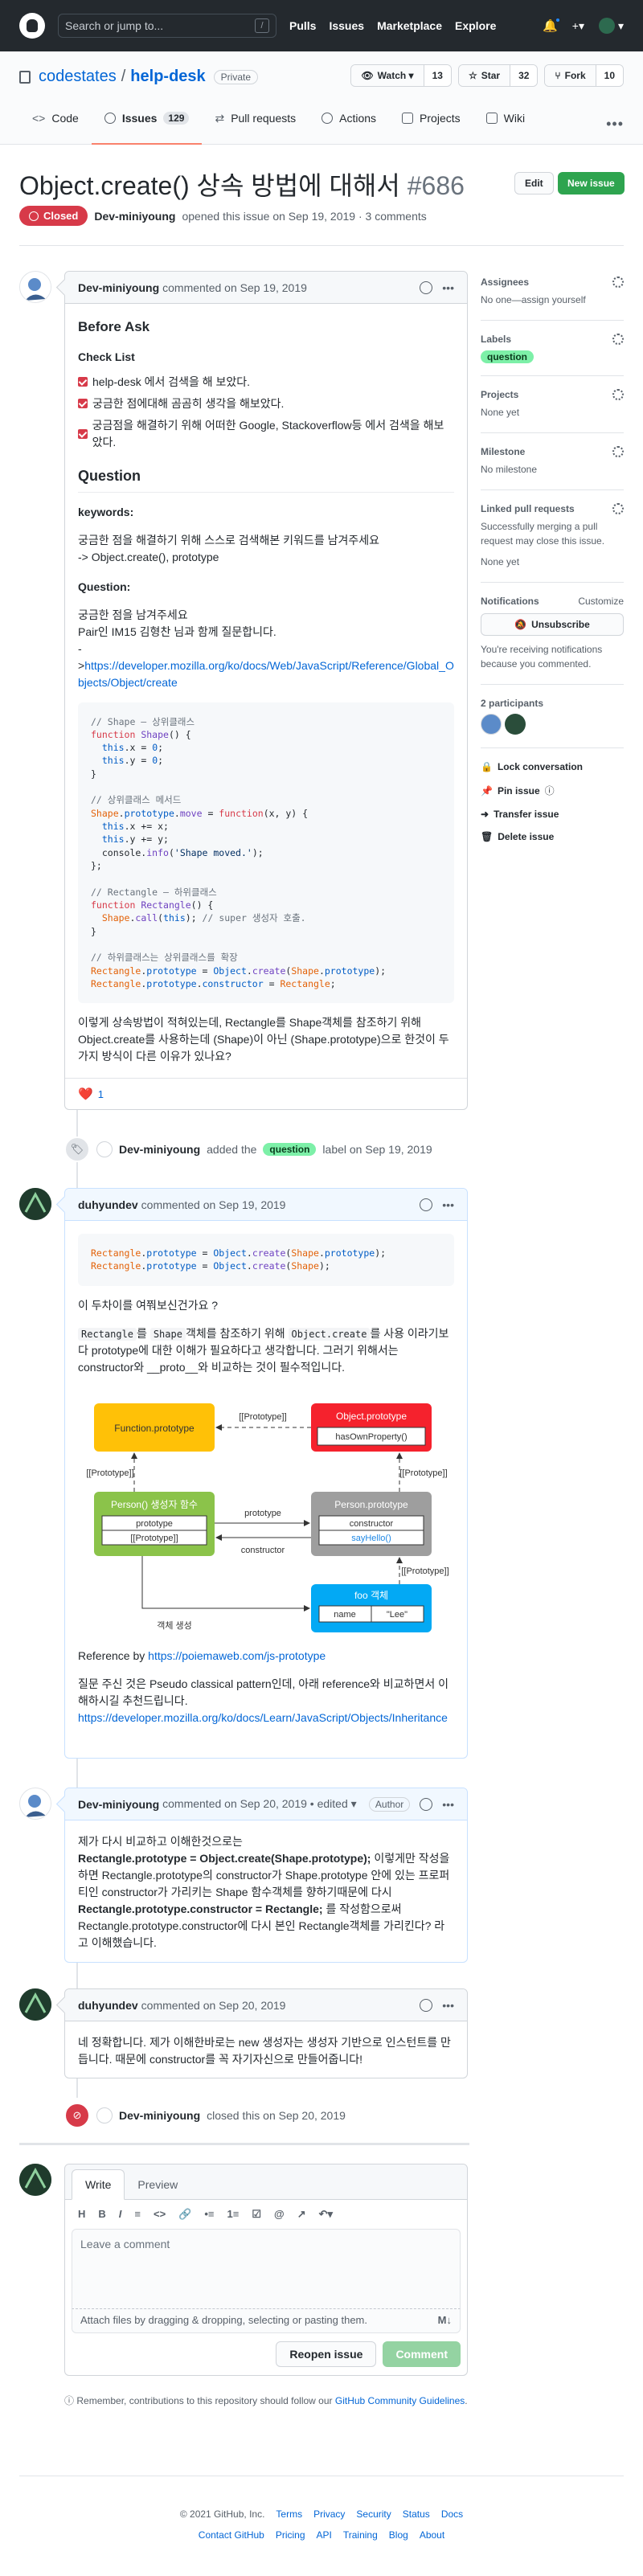  Describe the element at coordinates (326, 2354) in the screenshot. I see `reopen-issue-button: Reopen issue` at that location.